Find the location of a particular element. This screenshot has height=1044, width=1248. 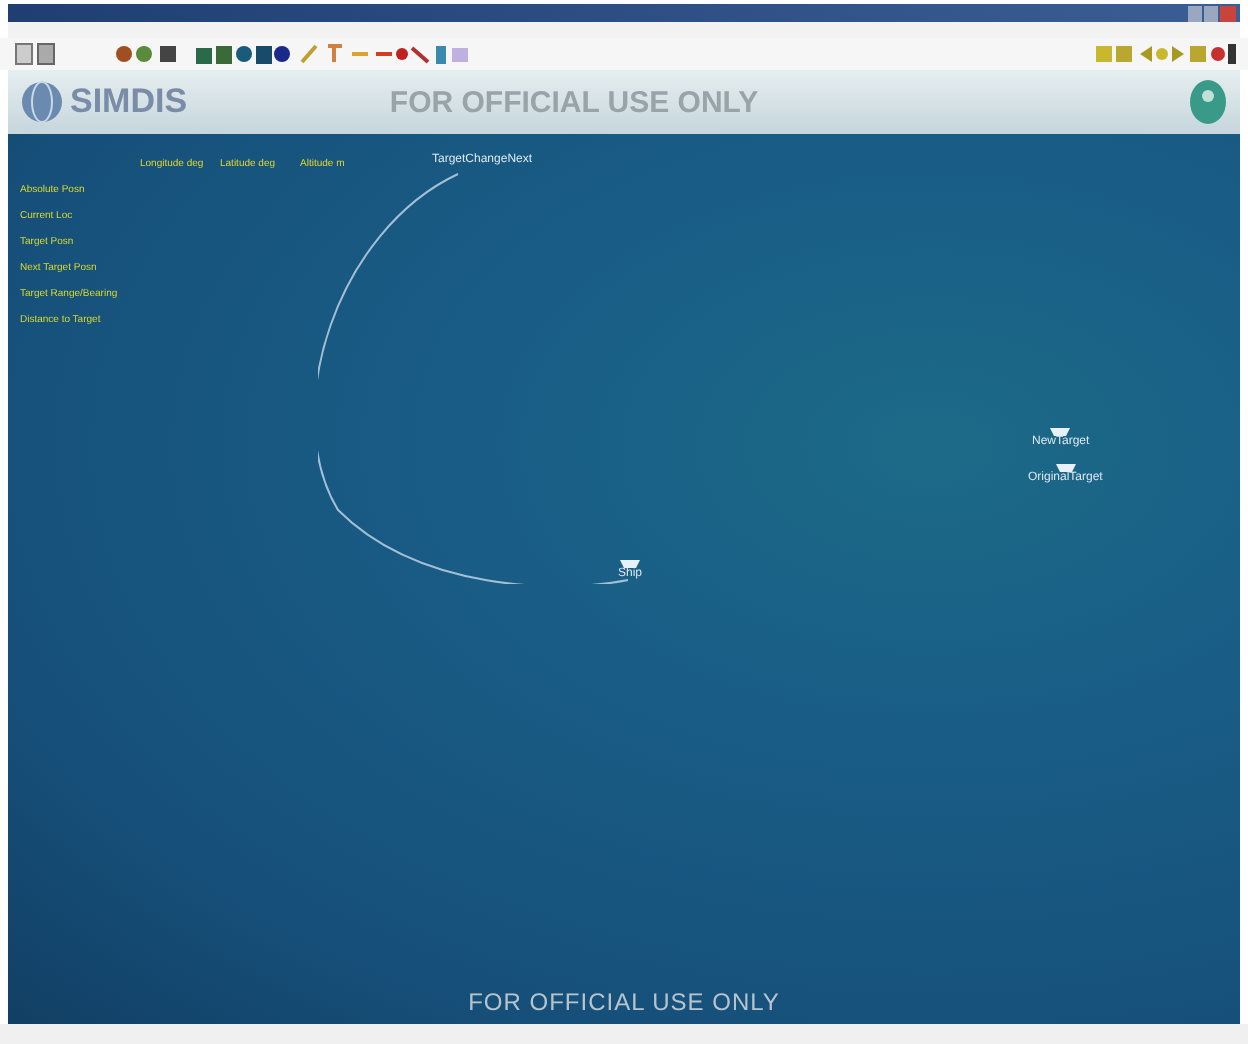

toolbar-icons-drawing is located at coordinates (242, 54).